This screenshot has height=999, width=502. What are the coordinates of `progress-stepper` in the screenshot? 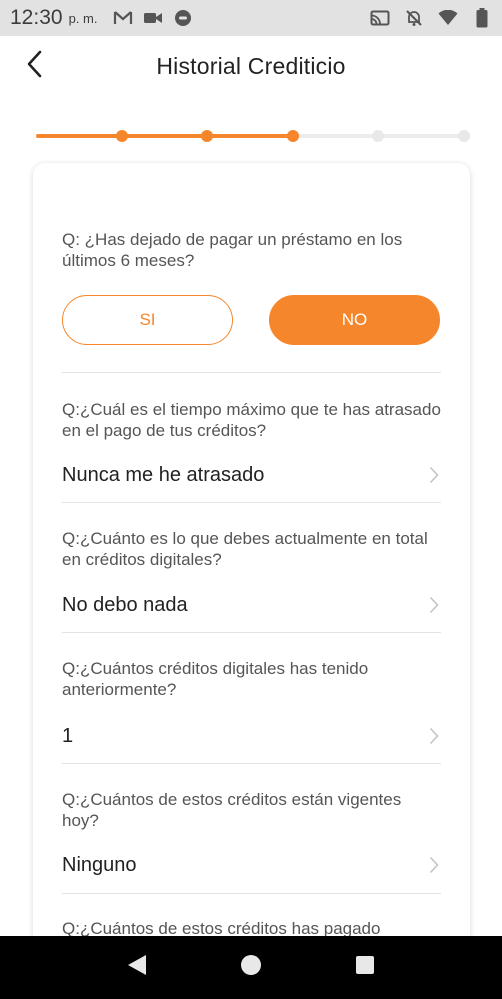 It's located at (253, 136).